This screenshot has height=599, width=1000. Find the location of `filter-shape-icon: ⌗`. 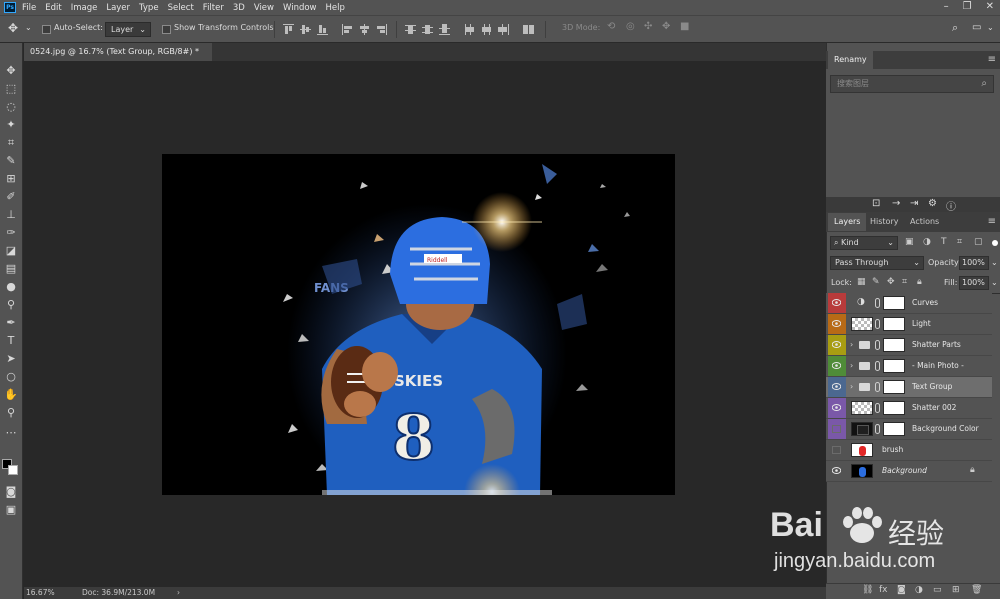

filter-shape-icon: ⌗ is located at coordinates (959, 242).